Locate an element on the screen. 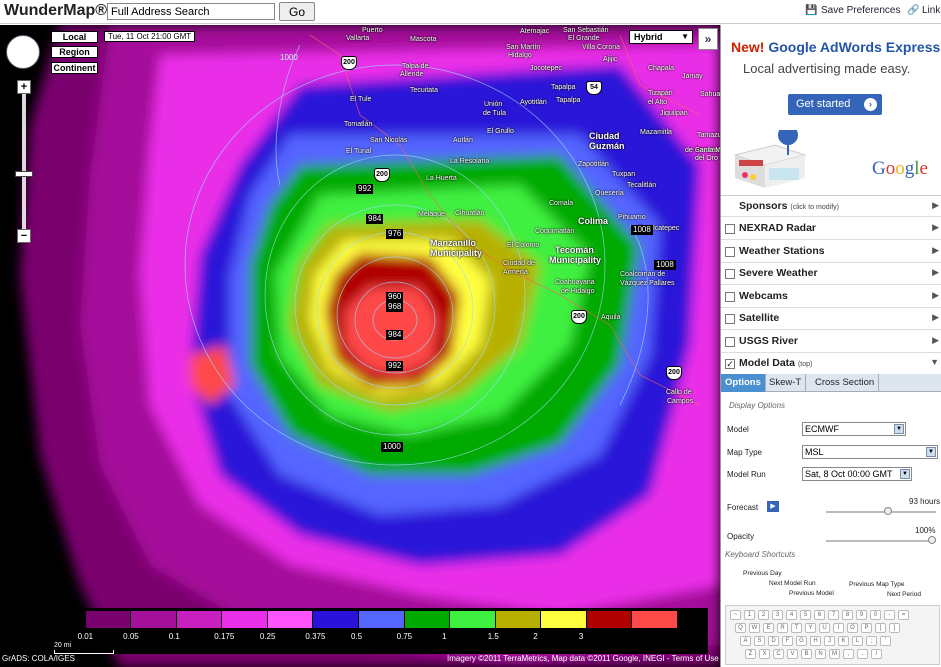 This screenshot has width=941, height=667. highway-shield: 54 is located at coordinates (594, 88).